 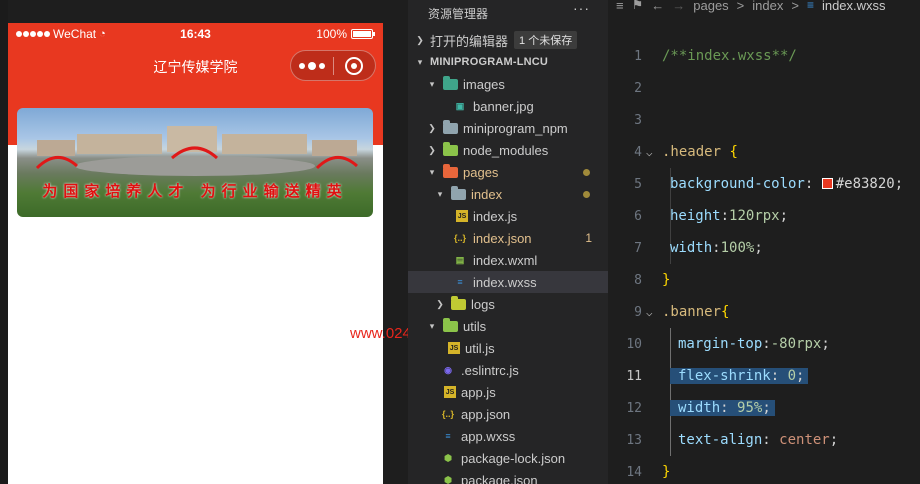 I want to click on editor-breadcrumb: ≡ ⚑ ← → pages > index > ≡ index.wxss, so click(x=765, y=7).